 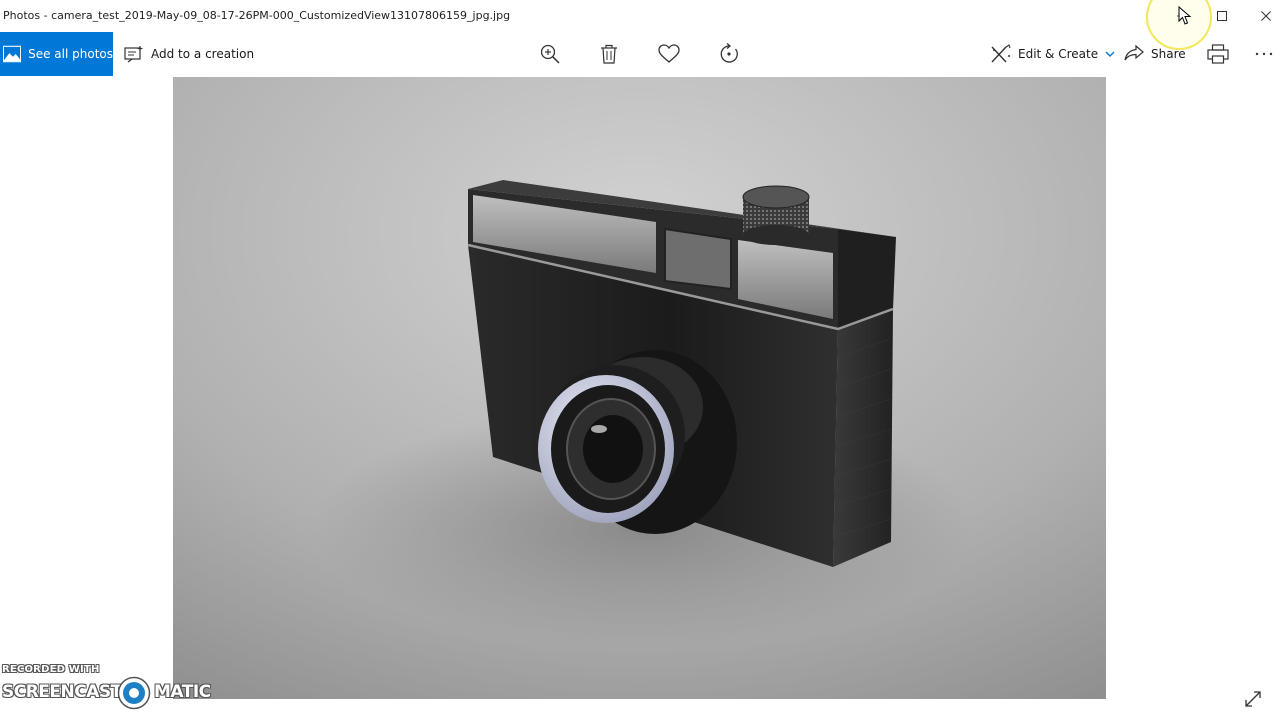 What do you see at coordinates (1058, 54) in the screenshot?
I see `edit-create-label: Edit & Create` at bounding box center [1058, 54].